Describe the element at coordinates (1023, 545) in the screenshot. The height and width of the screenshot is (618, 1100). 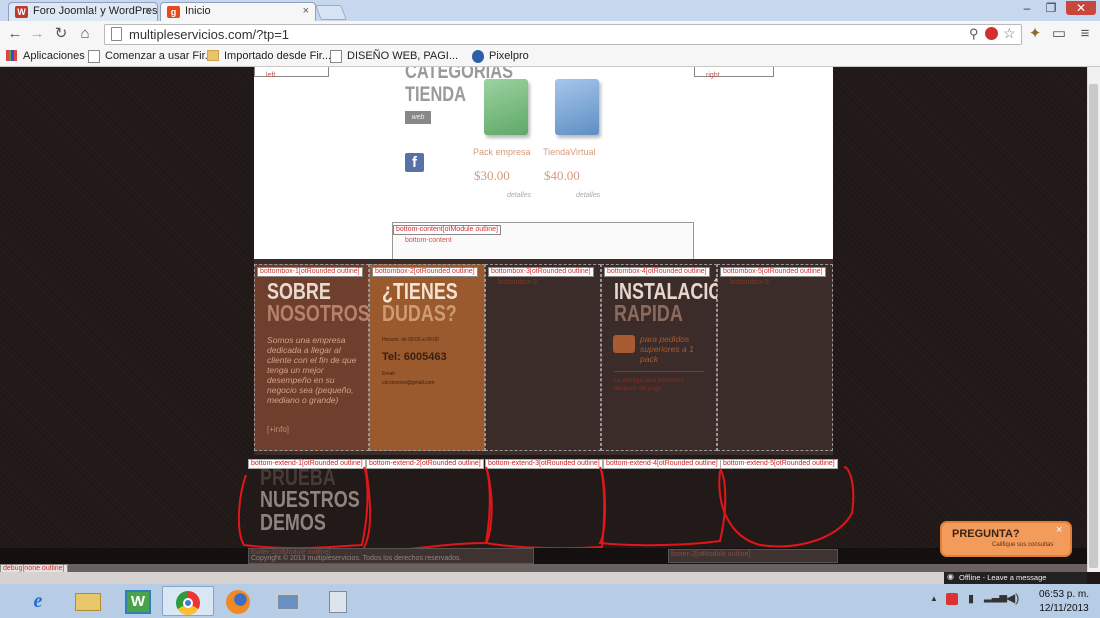
I see `chat-subtitle: Califique sus consultas` at that location.